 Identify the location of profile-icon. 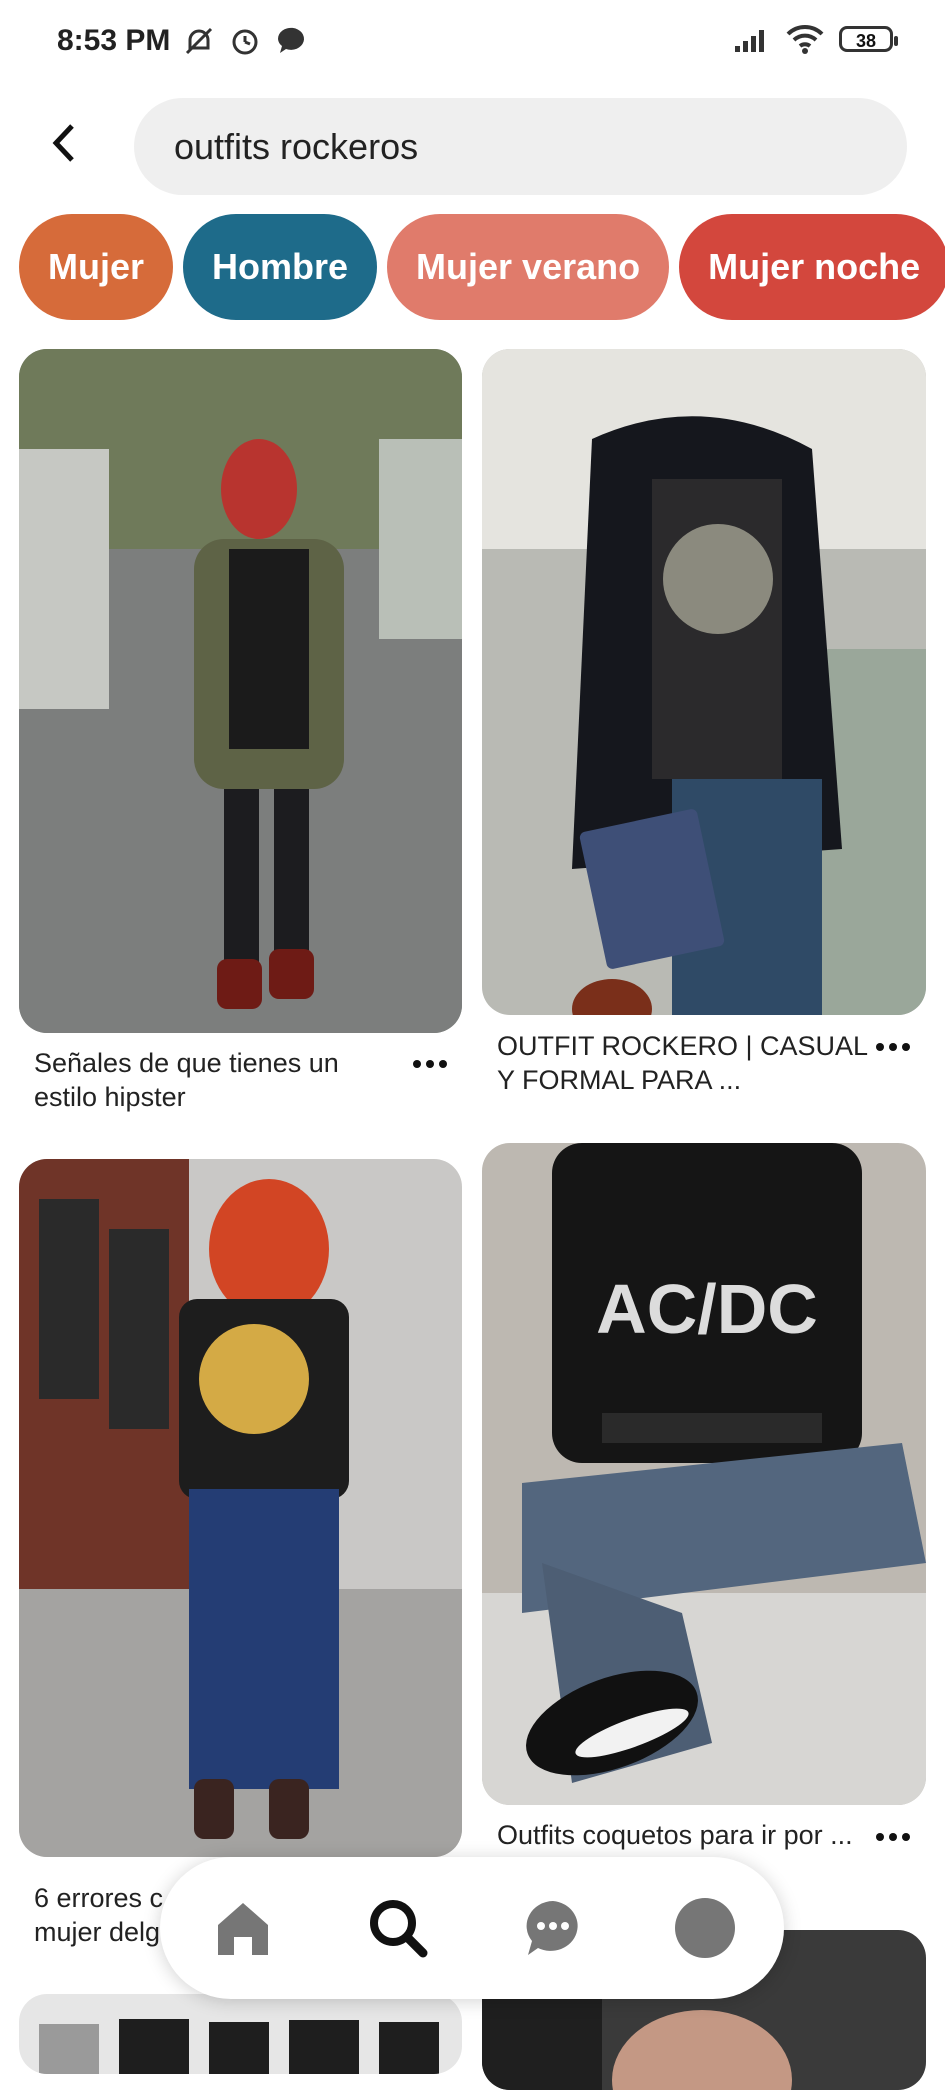
(705, 1928).